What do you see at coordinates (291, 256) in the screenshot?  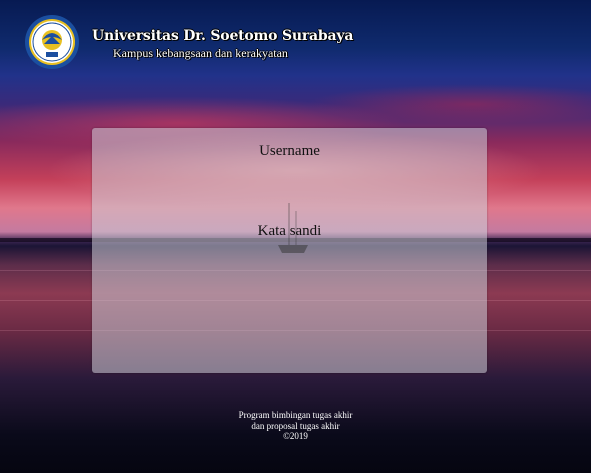 I see `password-input` at bounding box center [291, 256].